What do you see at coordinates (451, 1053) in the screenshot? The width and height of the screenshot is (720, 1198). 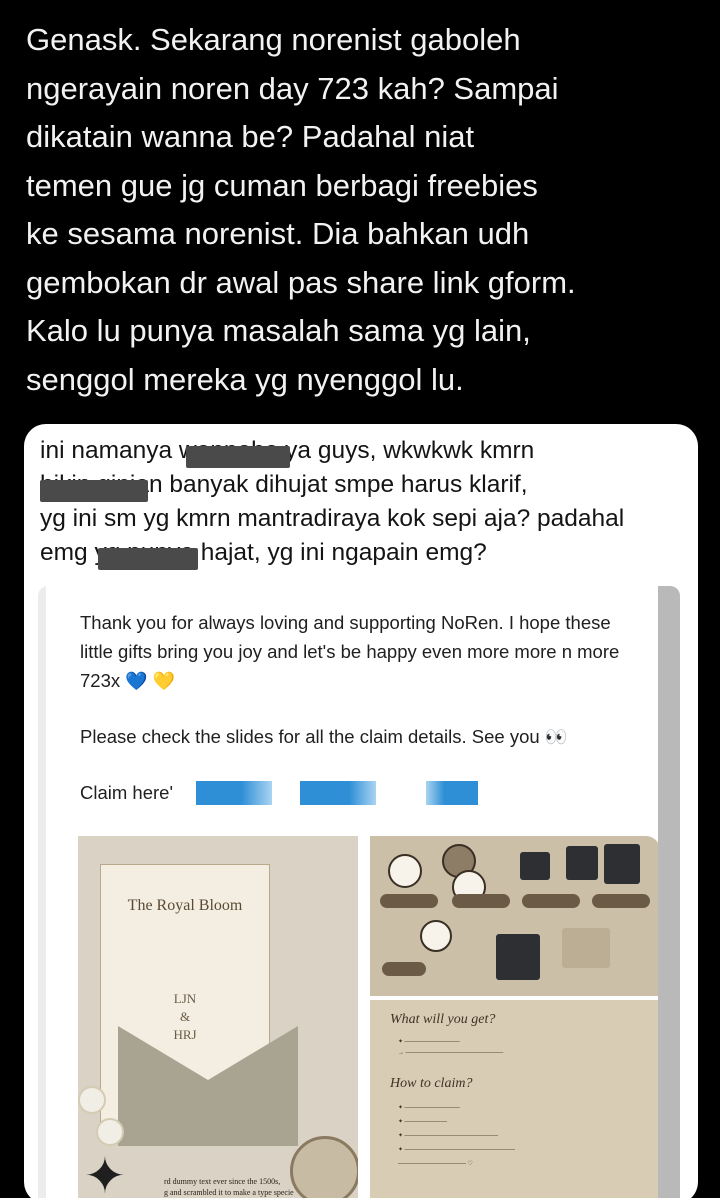 I see `info-line: → ───────────────────────` at bounding box center [451, 1053].